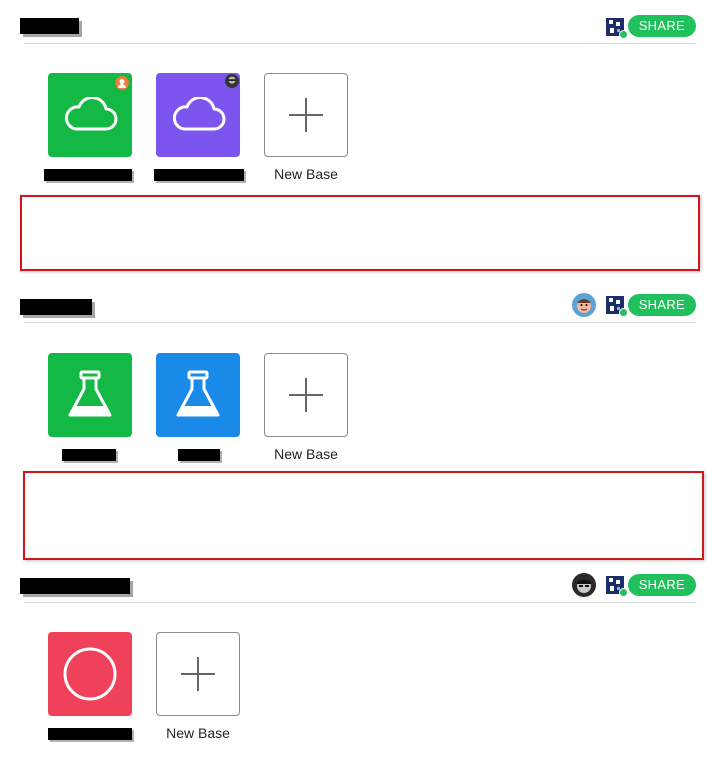 The image size is (721, 757). What do you see at coordinates (232, 81) in the screenshot?
I see `collaborator-avatar-icon` at bounding box center [232, 81].